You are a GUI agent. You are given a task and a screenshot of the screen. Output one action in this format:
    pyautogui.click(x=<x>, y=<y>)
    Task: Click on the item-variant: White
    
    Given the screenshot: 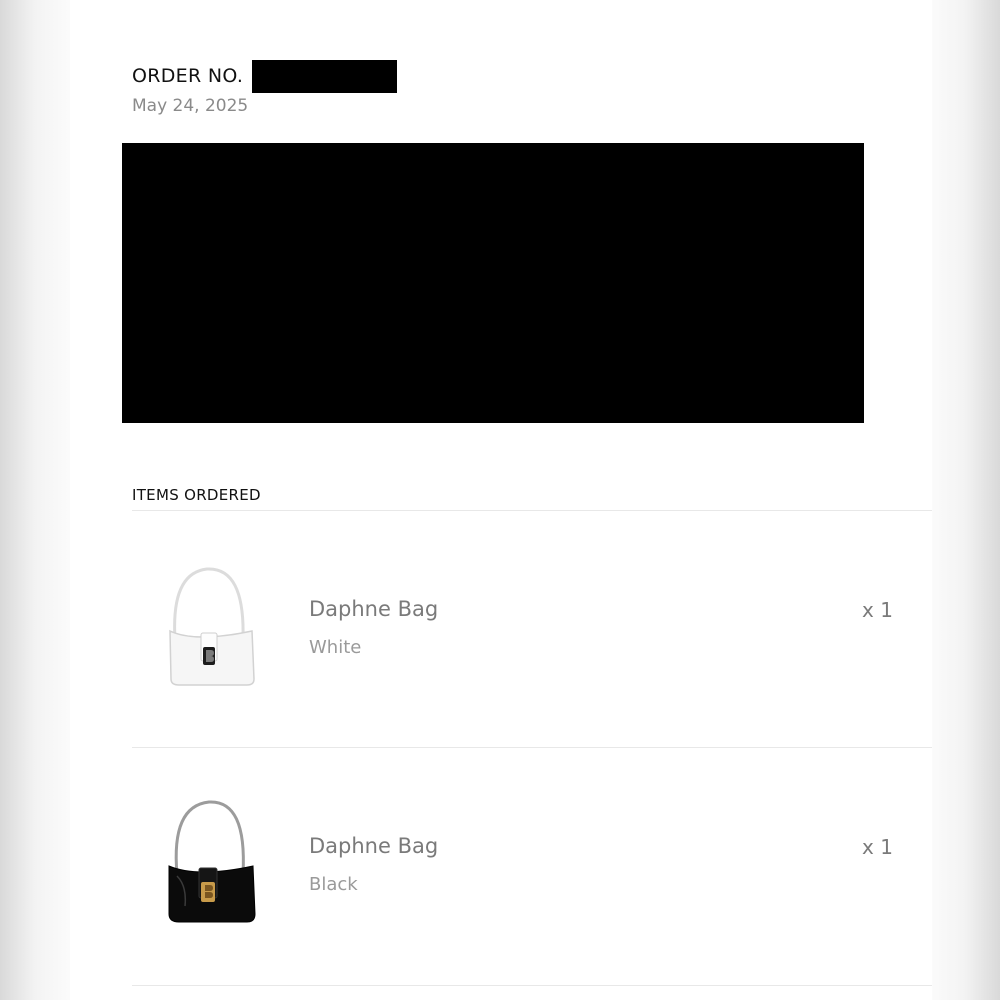 What is the action you would take?
    pyautogui.click(x=335, y=647)
    